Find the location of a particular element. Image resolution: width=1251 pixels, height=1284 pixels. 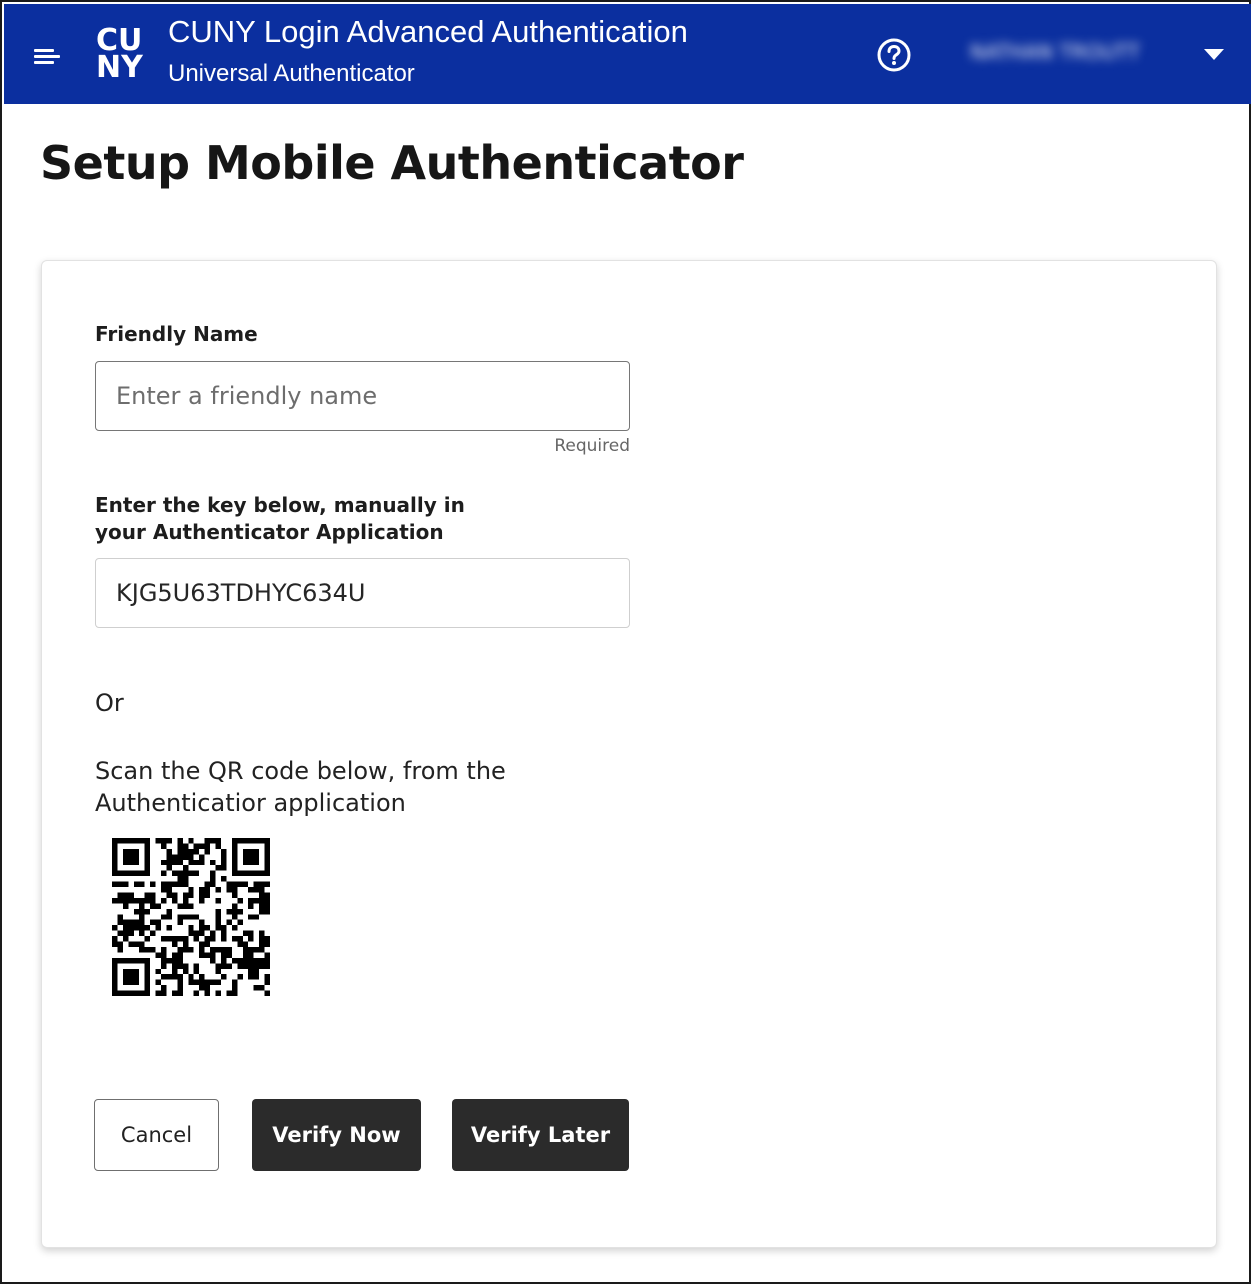

verify-now-button: Verify Now is located at coordinates (336, 1135).